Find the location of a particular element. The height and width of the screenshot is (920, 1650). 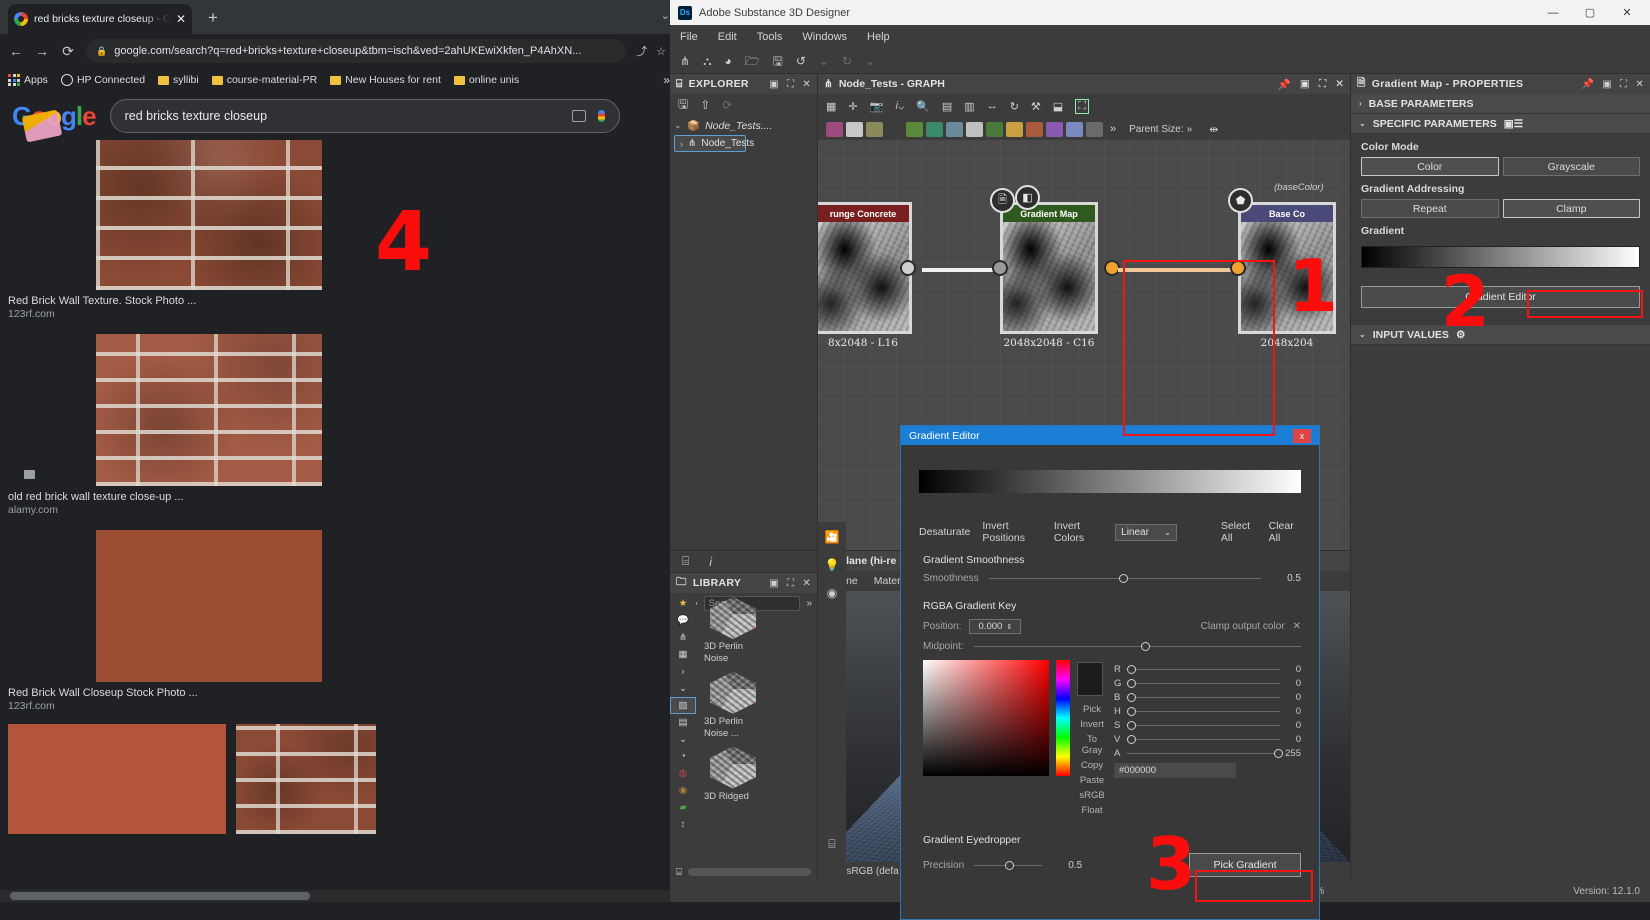

grid-icon: ▤ is located at coordinates (947, 106).